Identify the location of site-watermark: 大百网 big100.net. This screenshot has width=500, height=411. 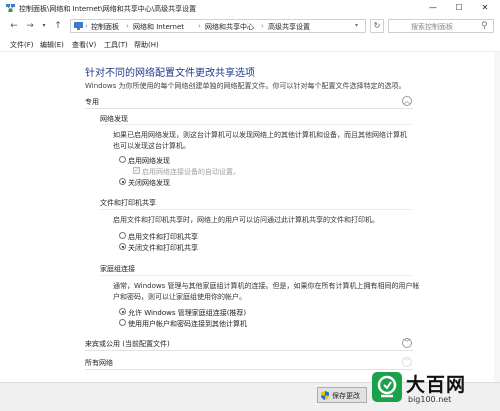
(432, 388).